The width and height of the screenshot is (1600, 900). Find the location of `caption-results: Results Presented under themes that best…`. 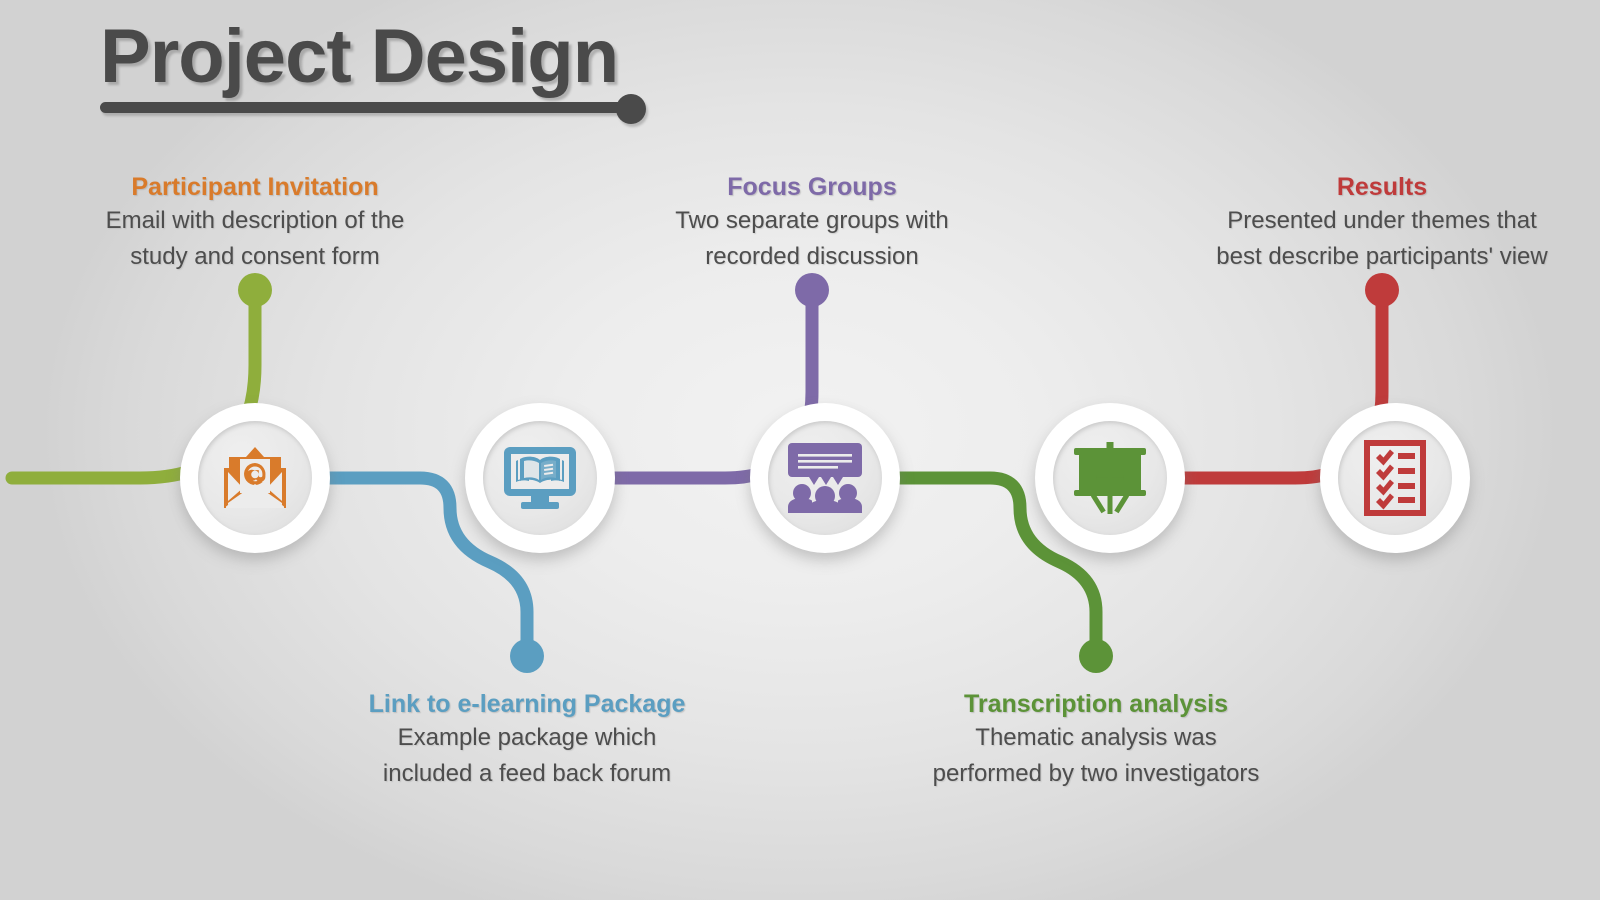

caption-results: Results Presented under themes that best… is located at coordinates (1382, 223).